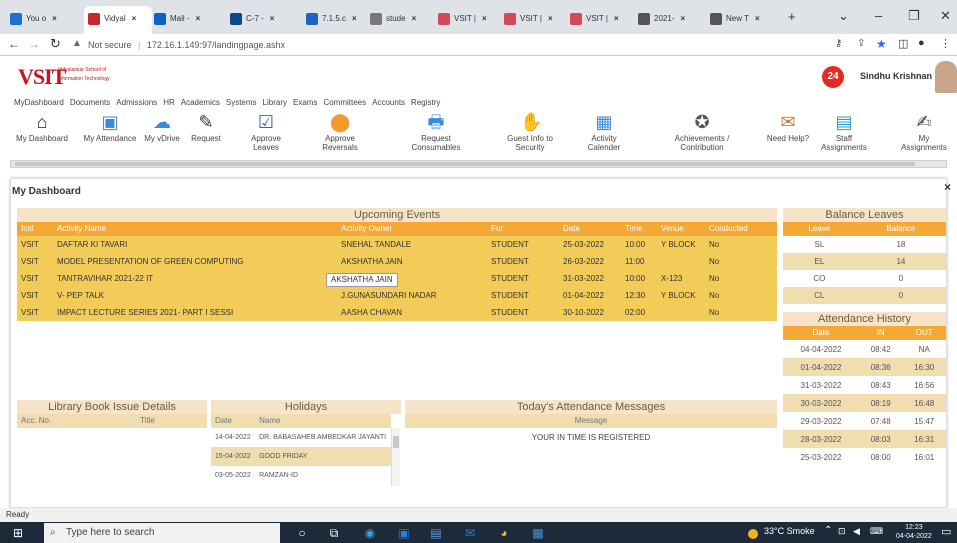 The height and width of the screenshot is (543, 957). Describe the element at coordinates (336, 20) in the screenshot. I see `browser-tab: 7.1.5.c ×` at that location.